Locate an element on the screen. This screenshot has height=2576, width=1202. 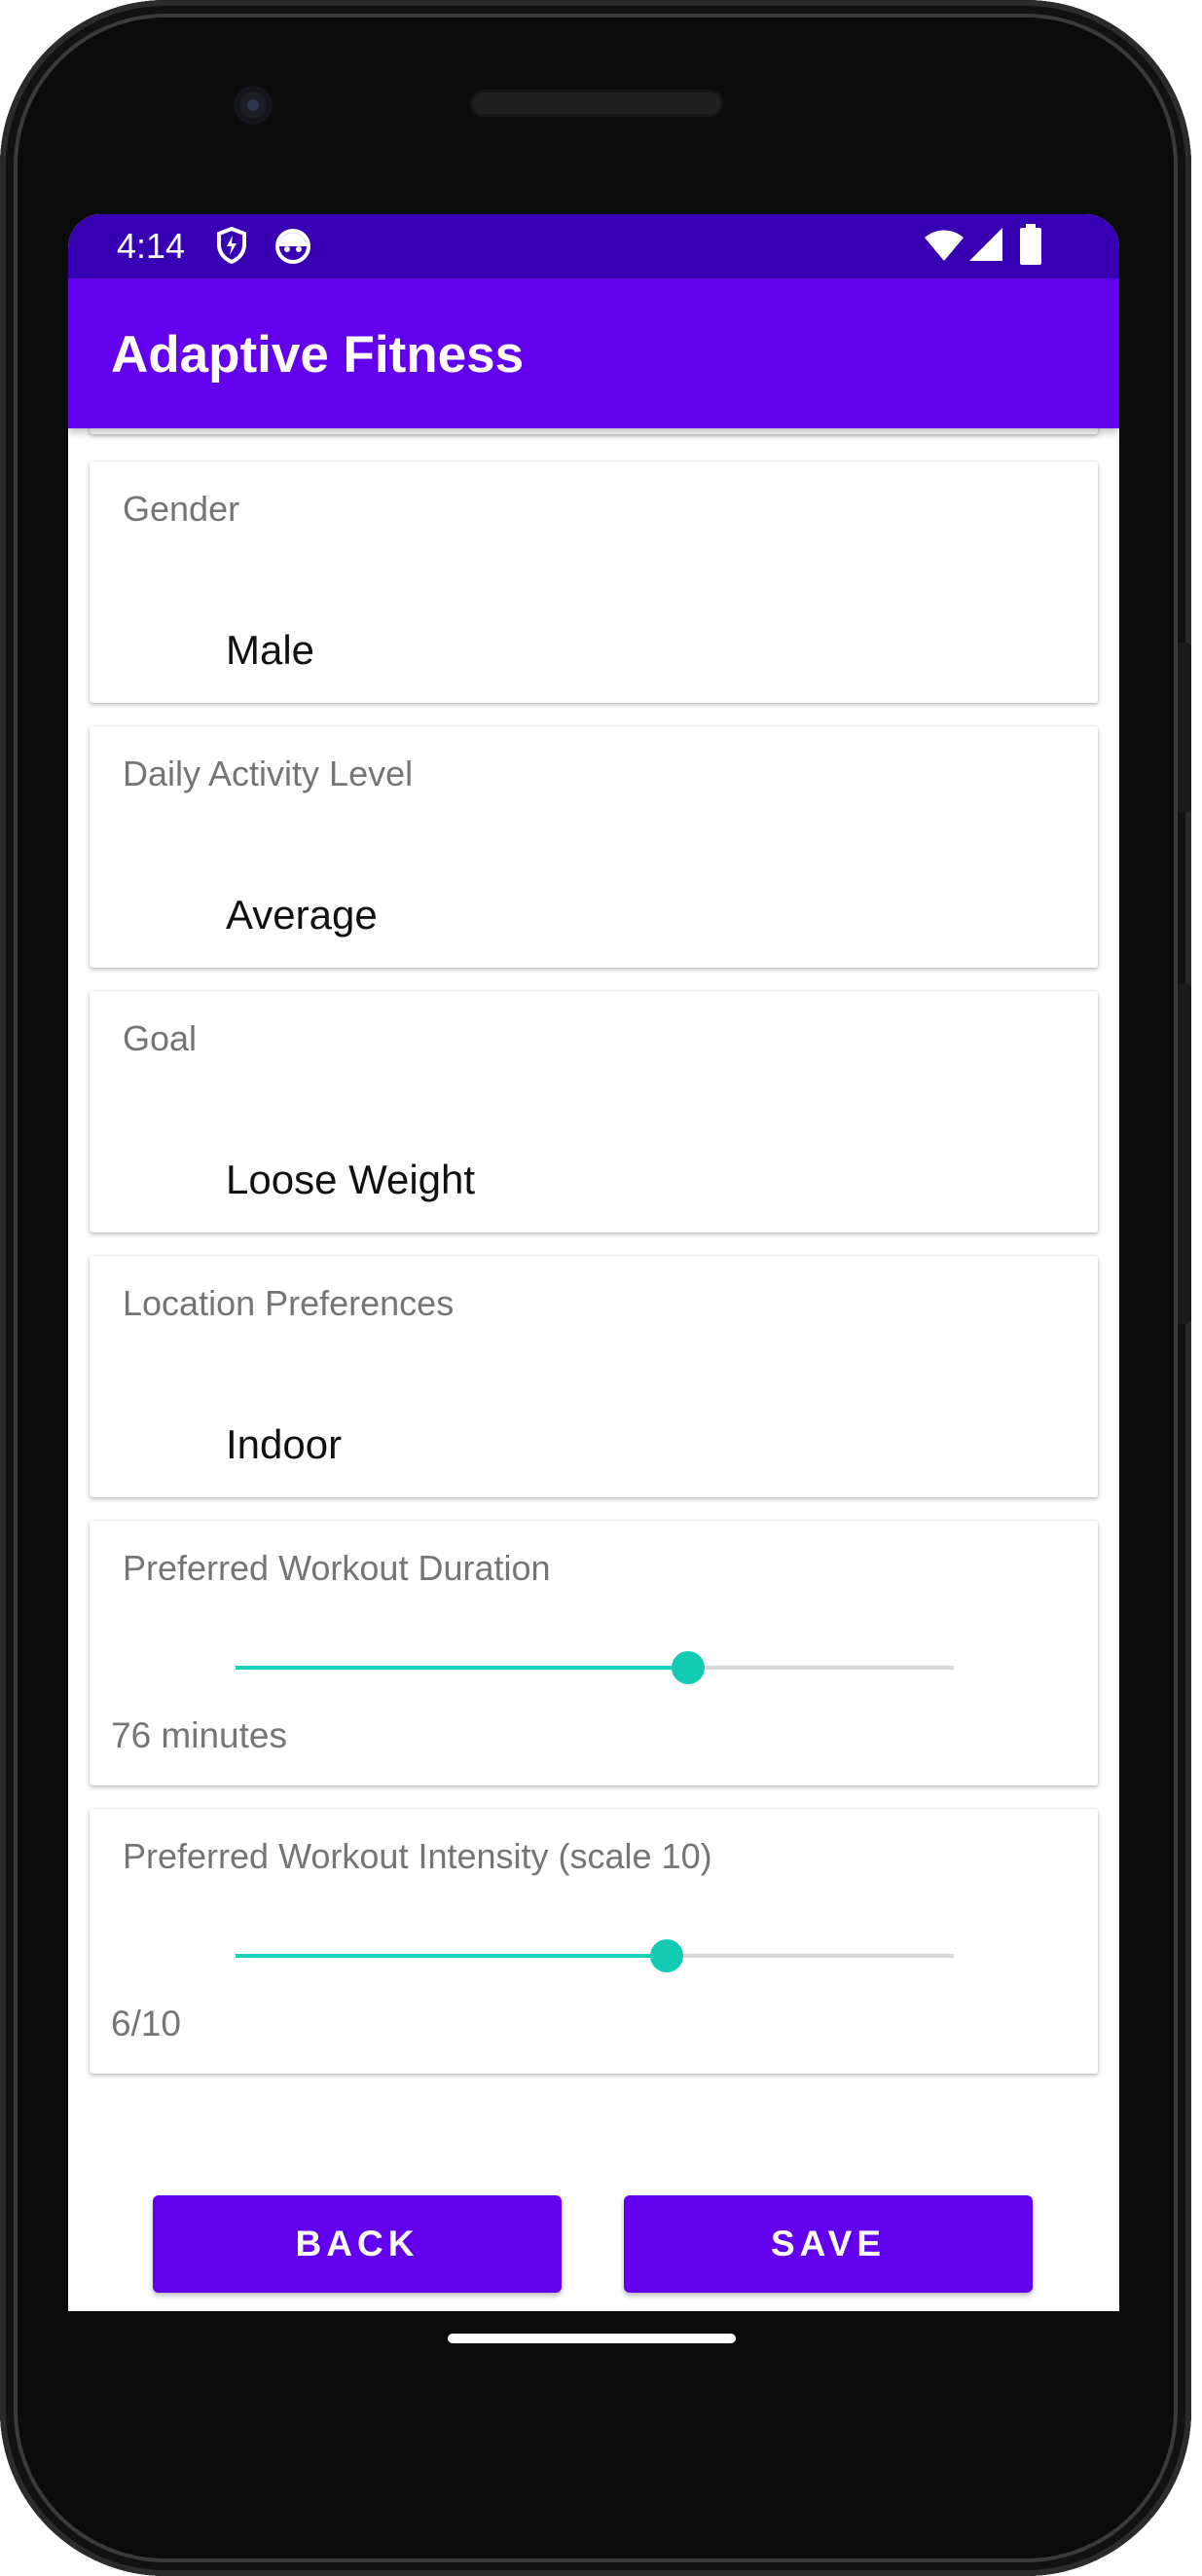
duration-label: Preferred Workout Duration is located at coordinates (337, 1568).